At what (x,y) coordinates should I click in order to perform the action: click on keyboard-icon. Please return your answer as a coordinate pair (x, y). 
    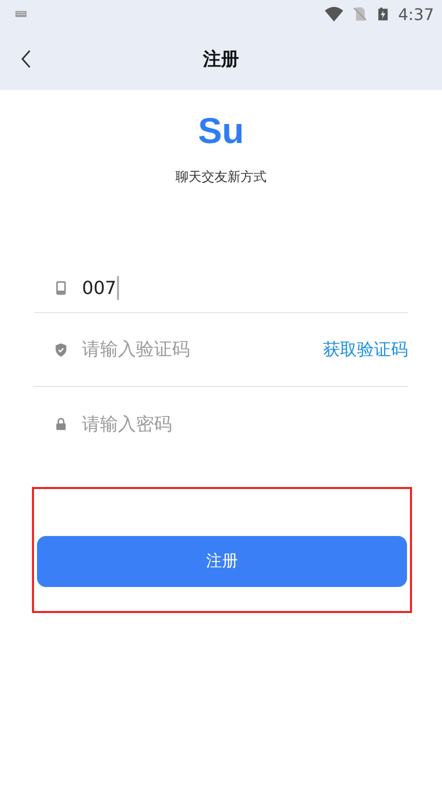
    Looking at the image, I should click on (21, 14).